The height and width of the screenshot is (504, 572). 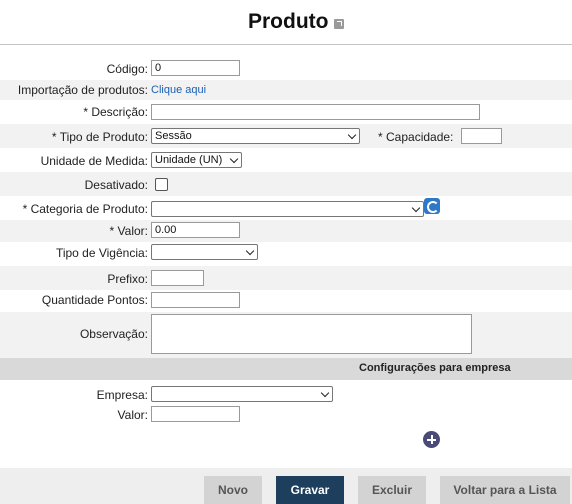 I want to click on categoria-select, so click(x=287, y=209).